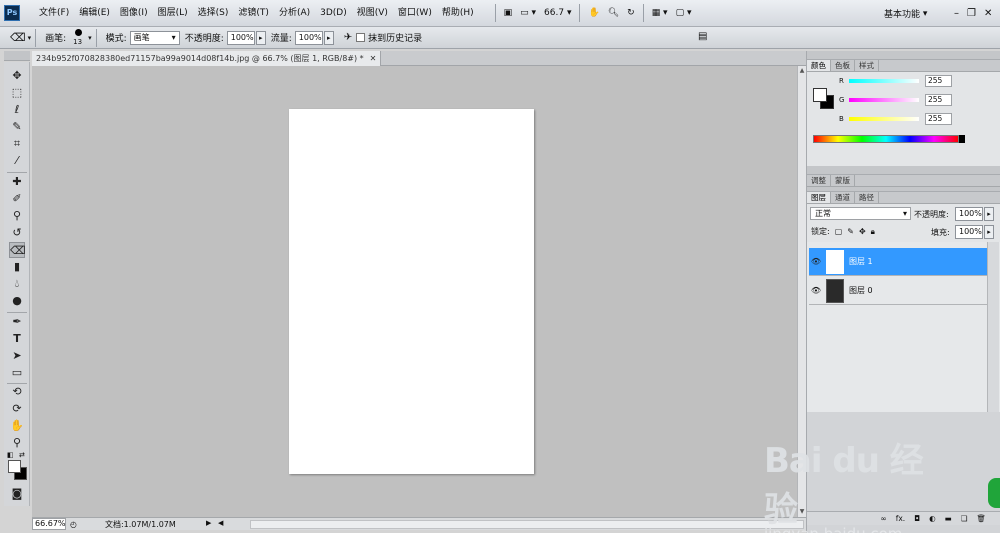 This screenshot has height=533, width=1000. Describe the element at coordinates (819, 180) in the screenshot. I see `tab-adjustments: 调整` at that location.